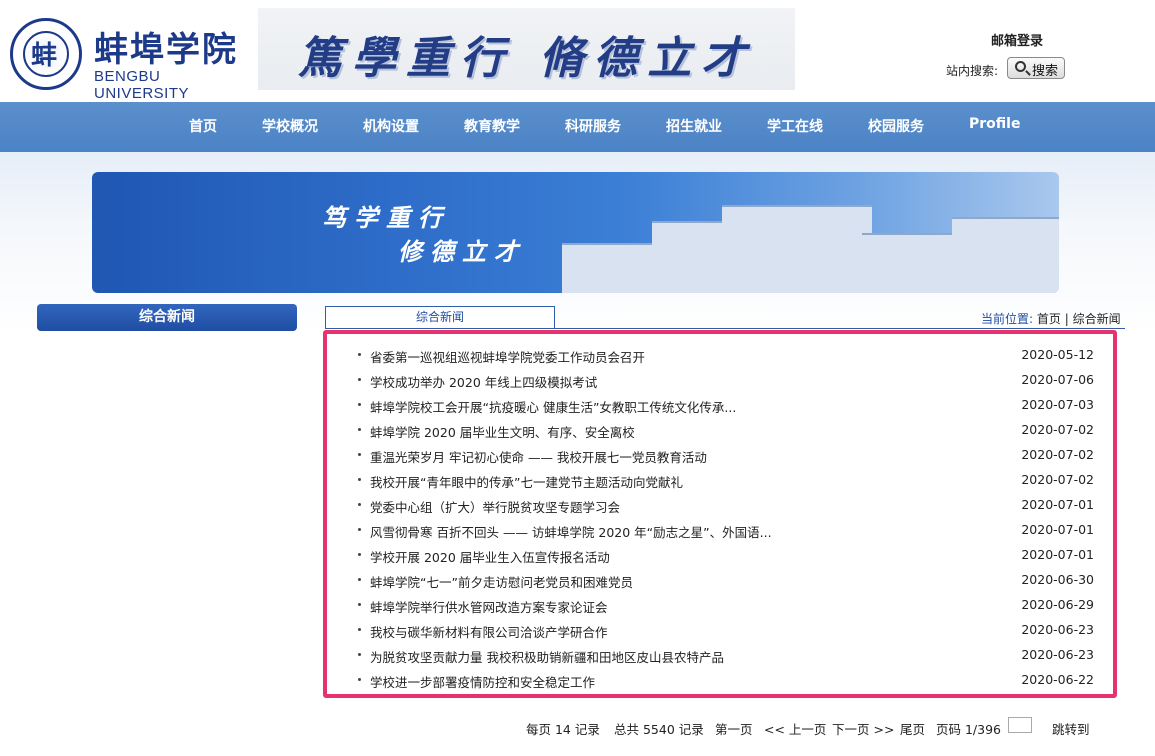 The width and height of the screenshot is (1155, 756). Describe the element at coordinates (728, 455) in the screenshot. I see `list-item: 重温光荣岁月 牢记初心使命 —— 我校开展七一党员教育活动 2020-07-02` at that location.